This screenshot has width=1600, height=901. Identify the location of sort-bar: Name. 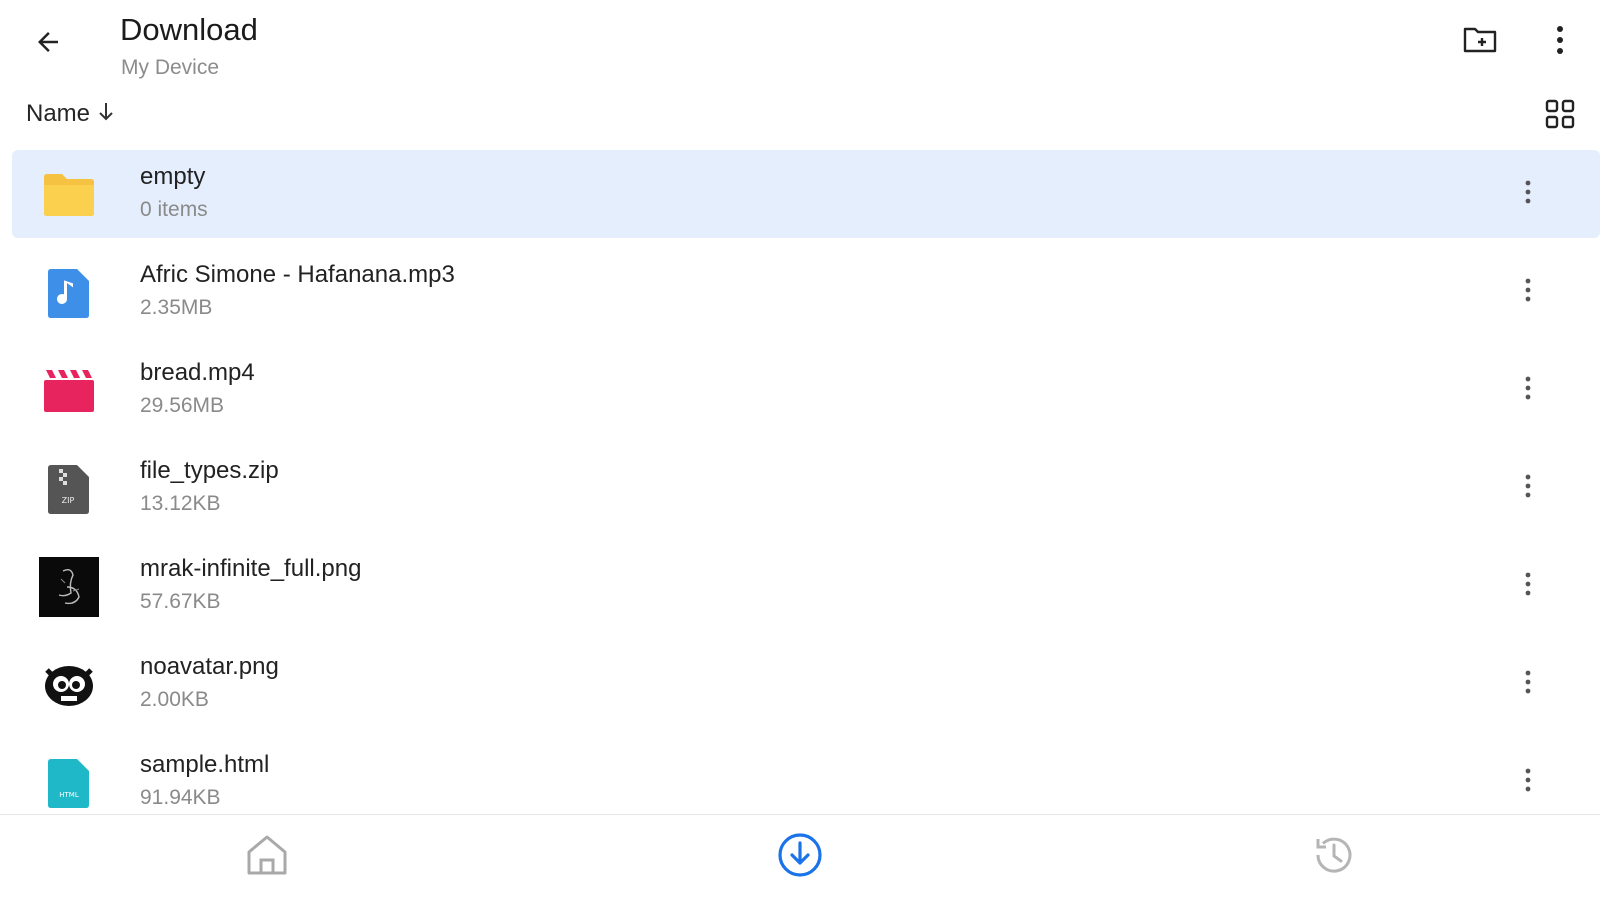
(800, 114).